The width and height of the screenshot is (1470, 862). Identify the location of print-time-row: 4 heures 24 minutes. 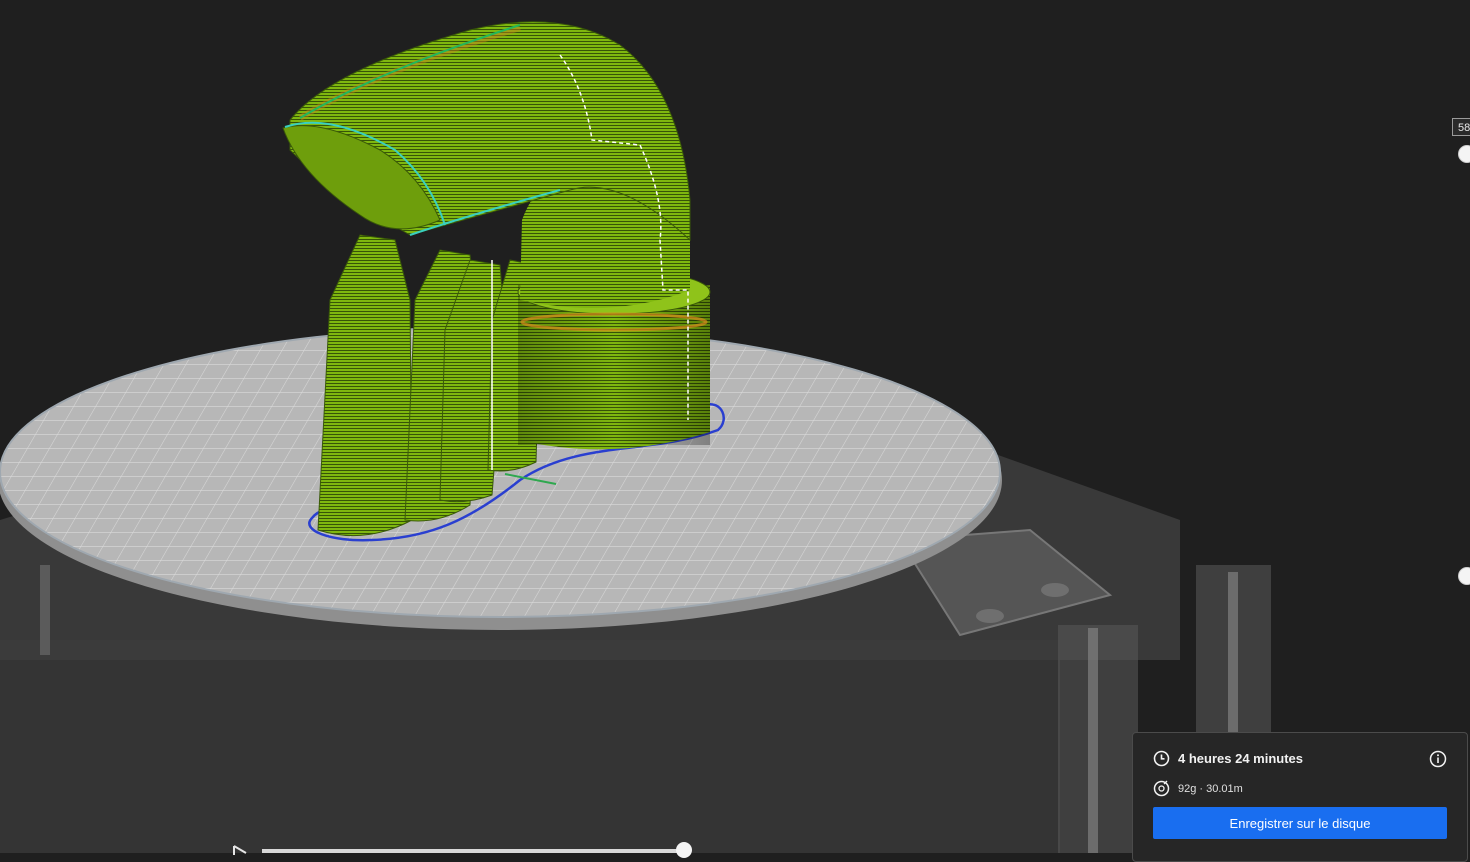
(1228, 758).